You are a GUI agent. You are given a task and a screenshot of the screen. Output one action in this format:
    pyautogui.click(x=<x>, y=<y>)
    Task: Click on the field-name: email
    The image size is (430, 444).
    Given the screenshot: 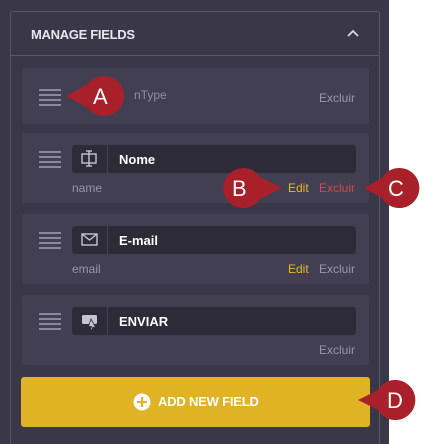 What is the action you would take?
    pyautogui.click(x=86, y=269)
    